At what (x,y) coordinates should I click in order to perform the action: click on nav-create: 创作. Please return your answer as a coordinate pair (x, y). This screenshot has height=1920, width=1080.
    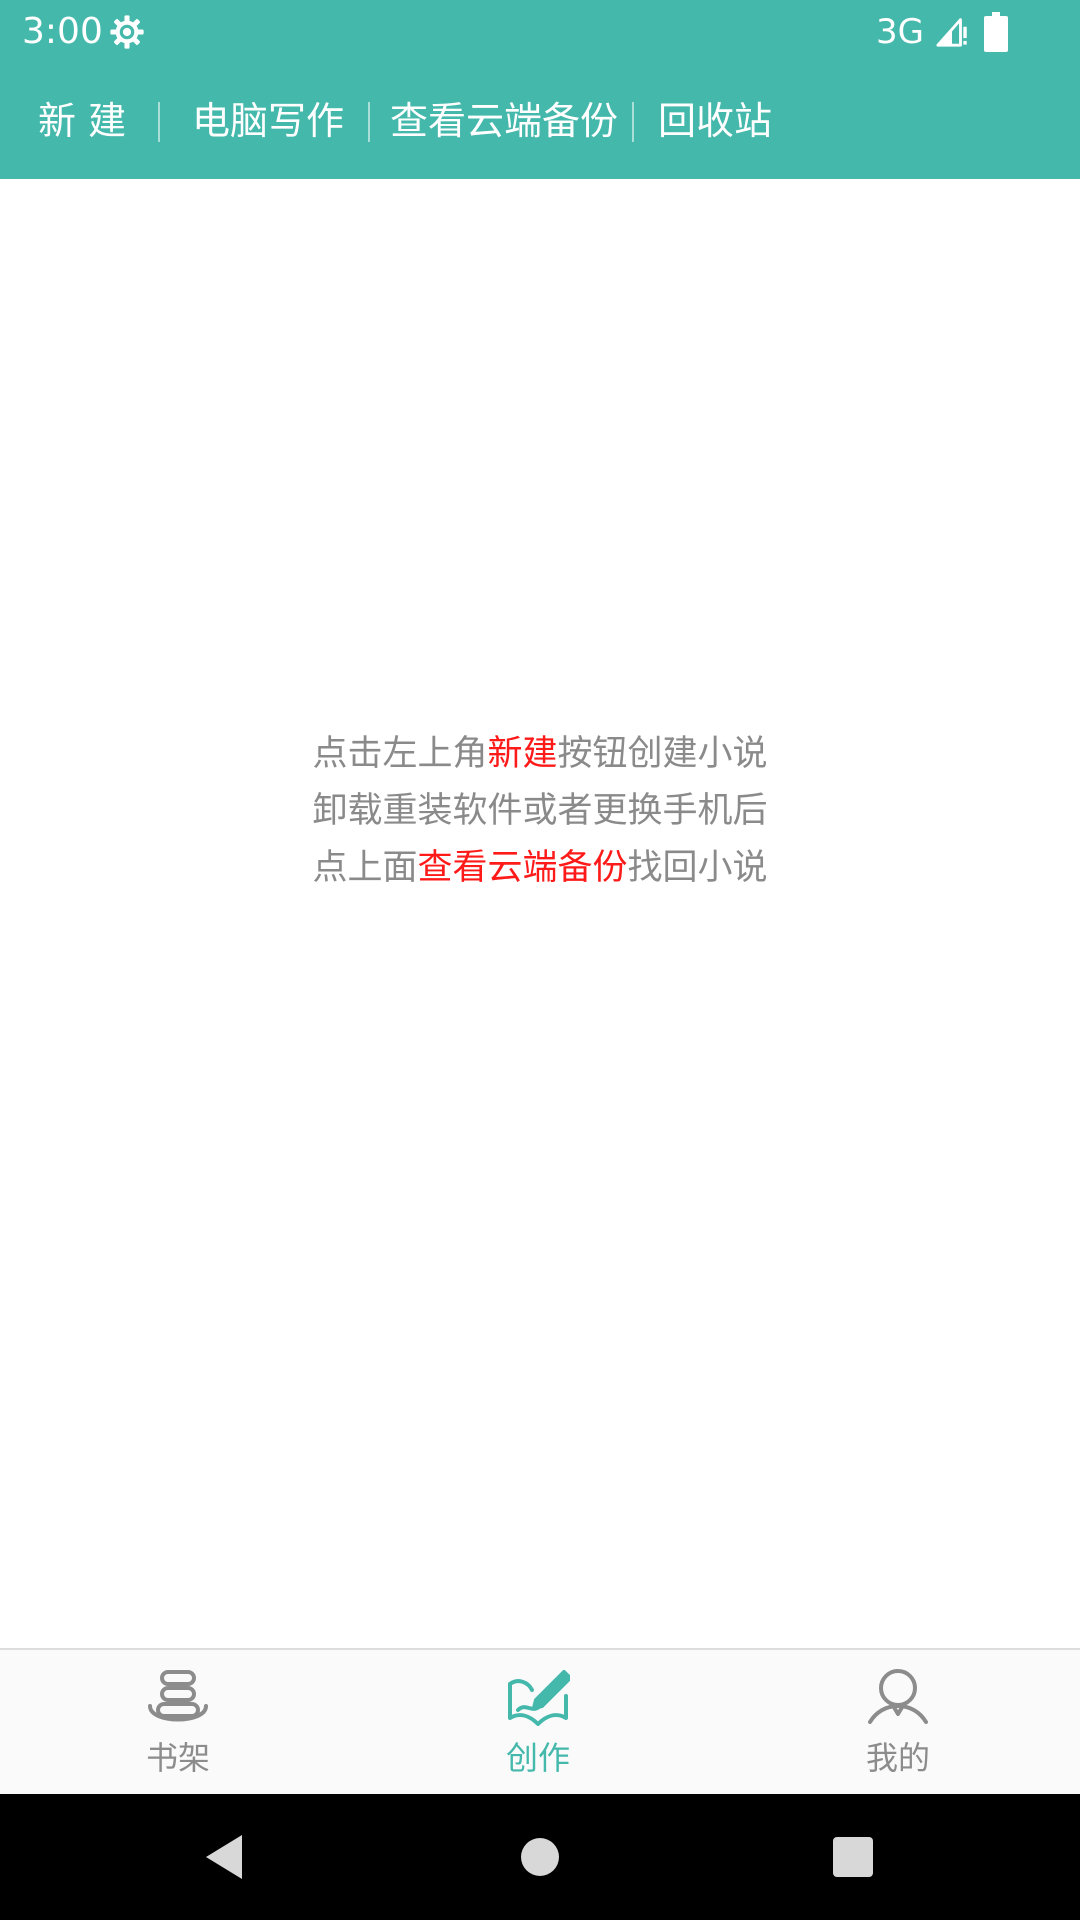
    Looking at the image, I should click on (538, 1722).